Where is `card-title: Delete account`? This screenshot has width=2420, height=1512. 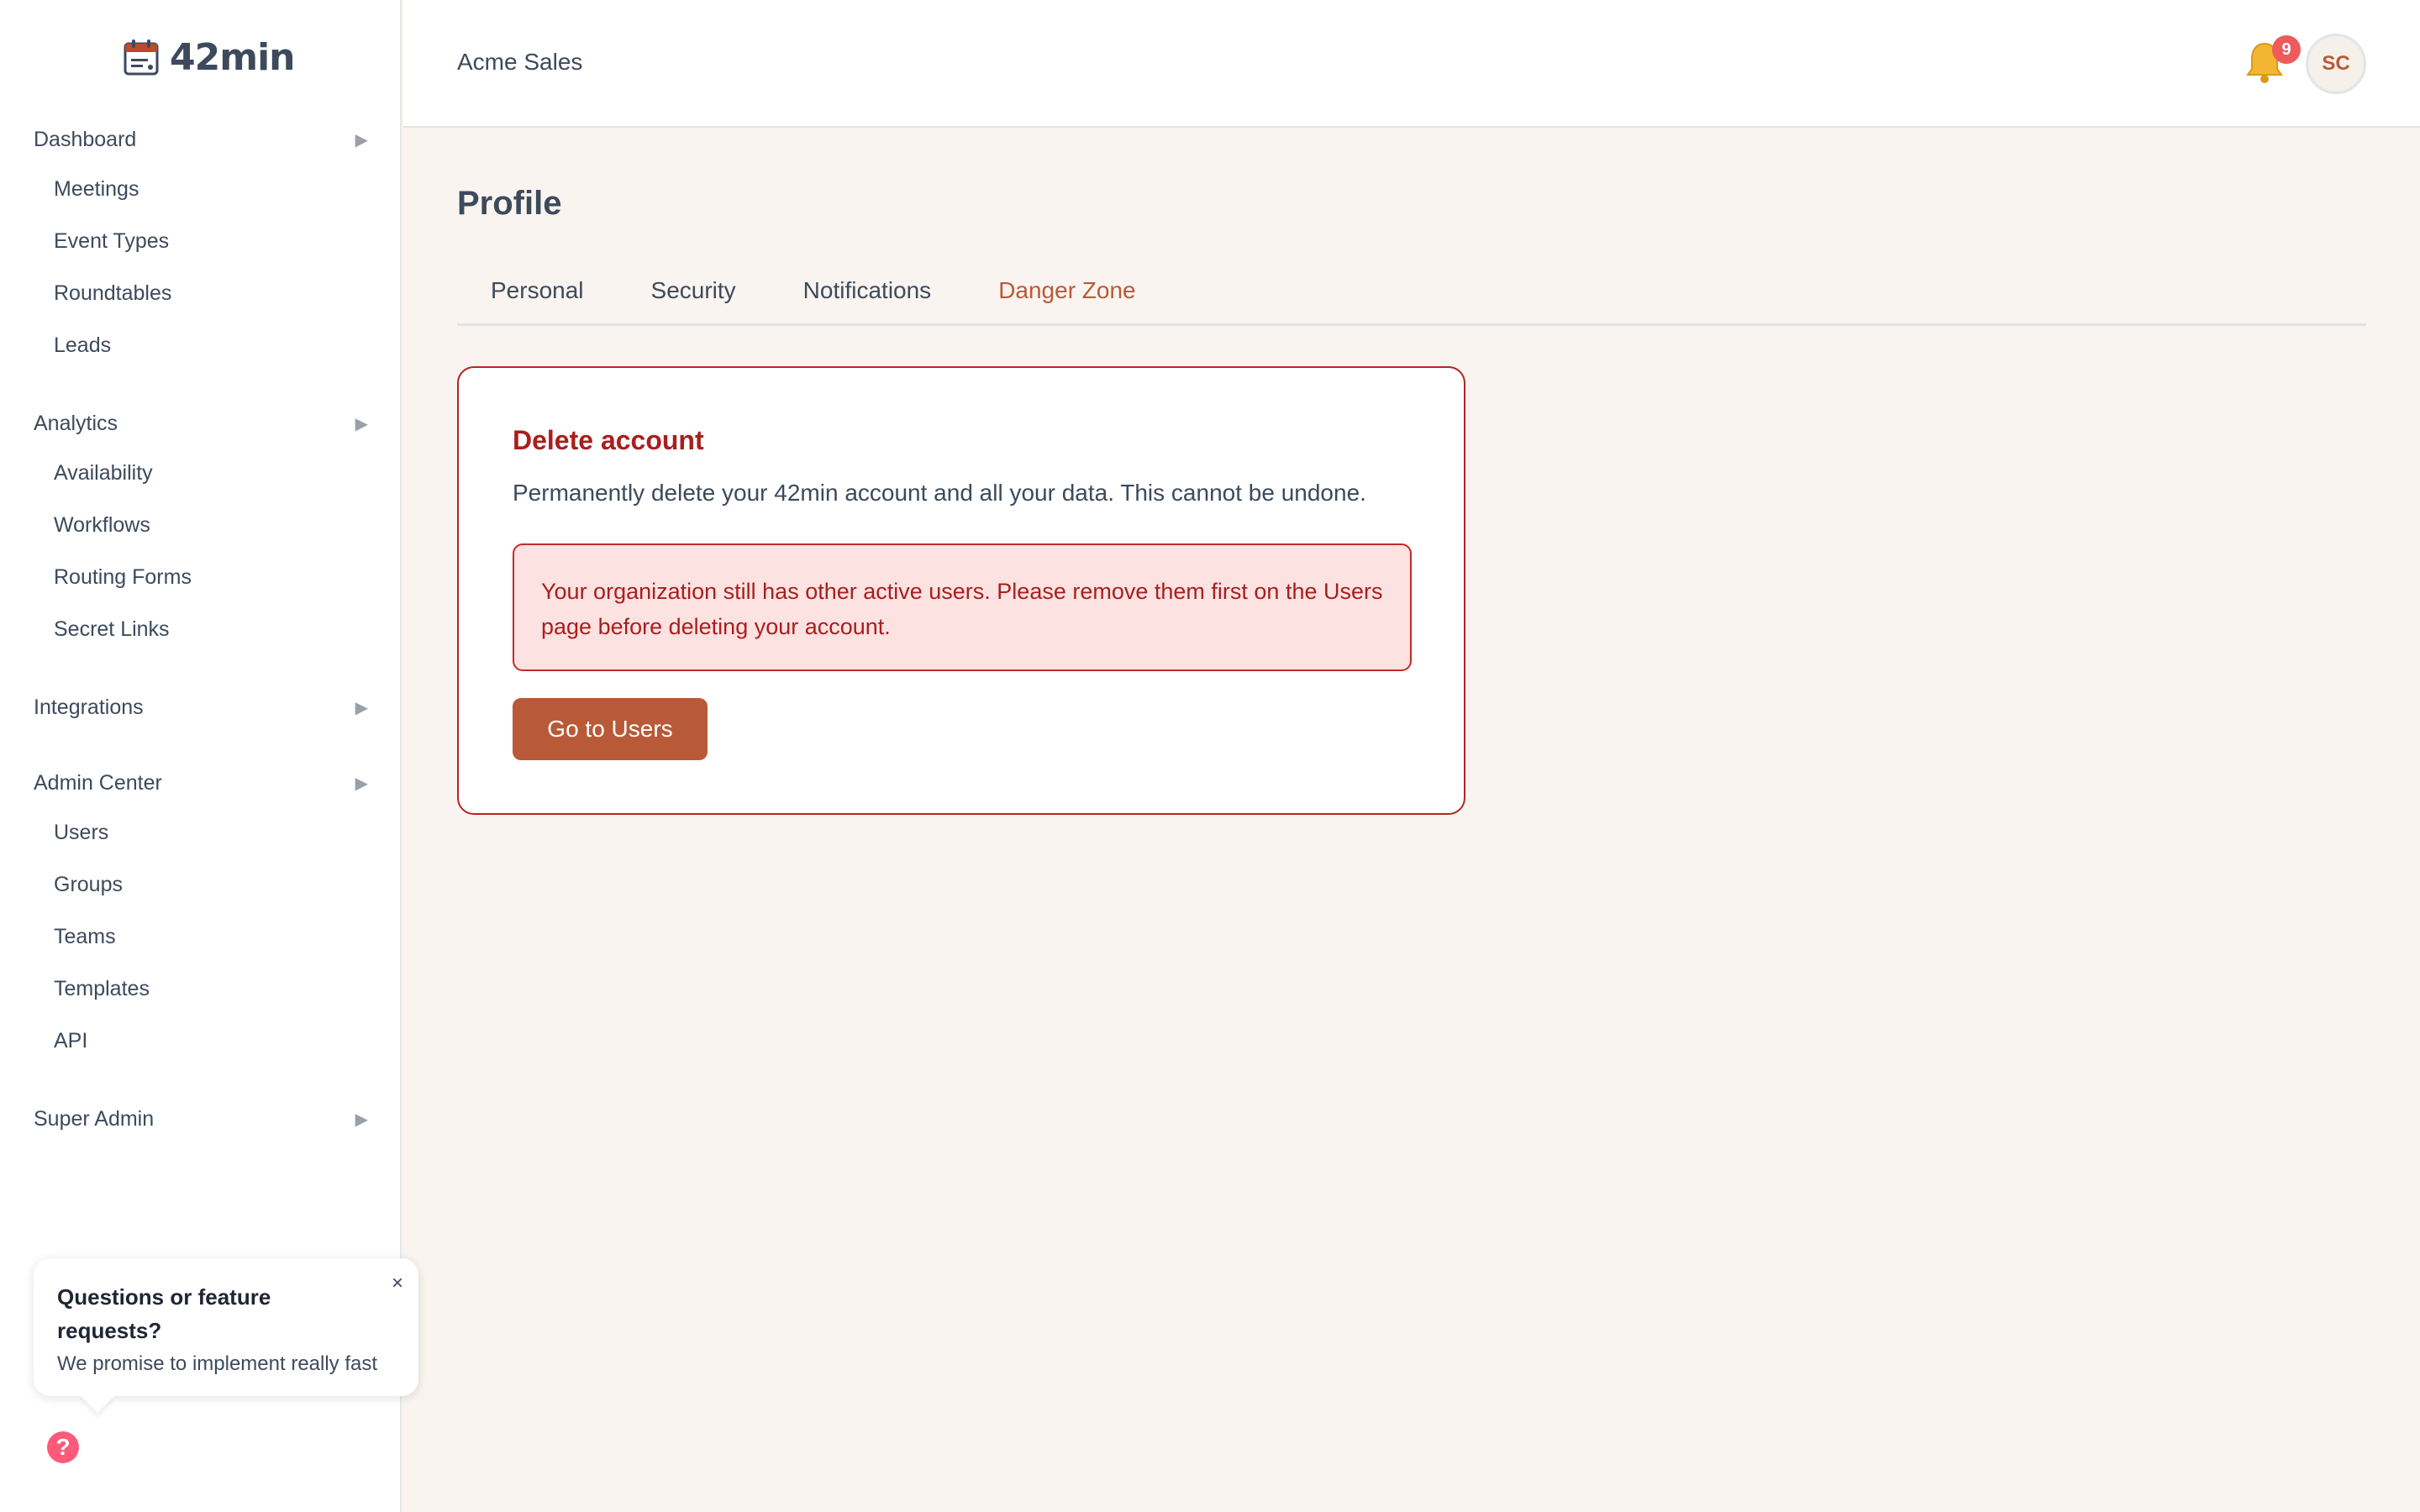
card-title: Delete account is located at coordinates (608, 440).